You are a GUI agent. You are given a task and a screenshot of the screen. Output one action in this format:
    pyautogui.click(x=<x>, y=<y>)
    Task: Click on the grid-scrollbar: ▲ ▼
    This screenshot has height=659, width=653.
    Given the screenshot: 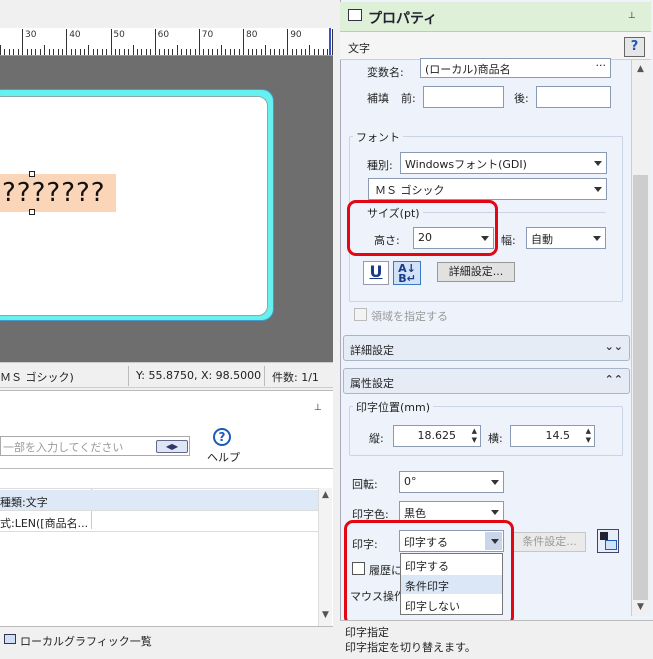 What is the action you would take?
    pyautogui.click(x=325, y=557)
    